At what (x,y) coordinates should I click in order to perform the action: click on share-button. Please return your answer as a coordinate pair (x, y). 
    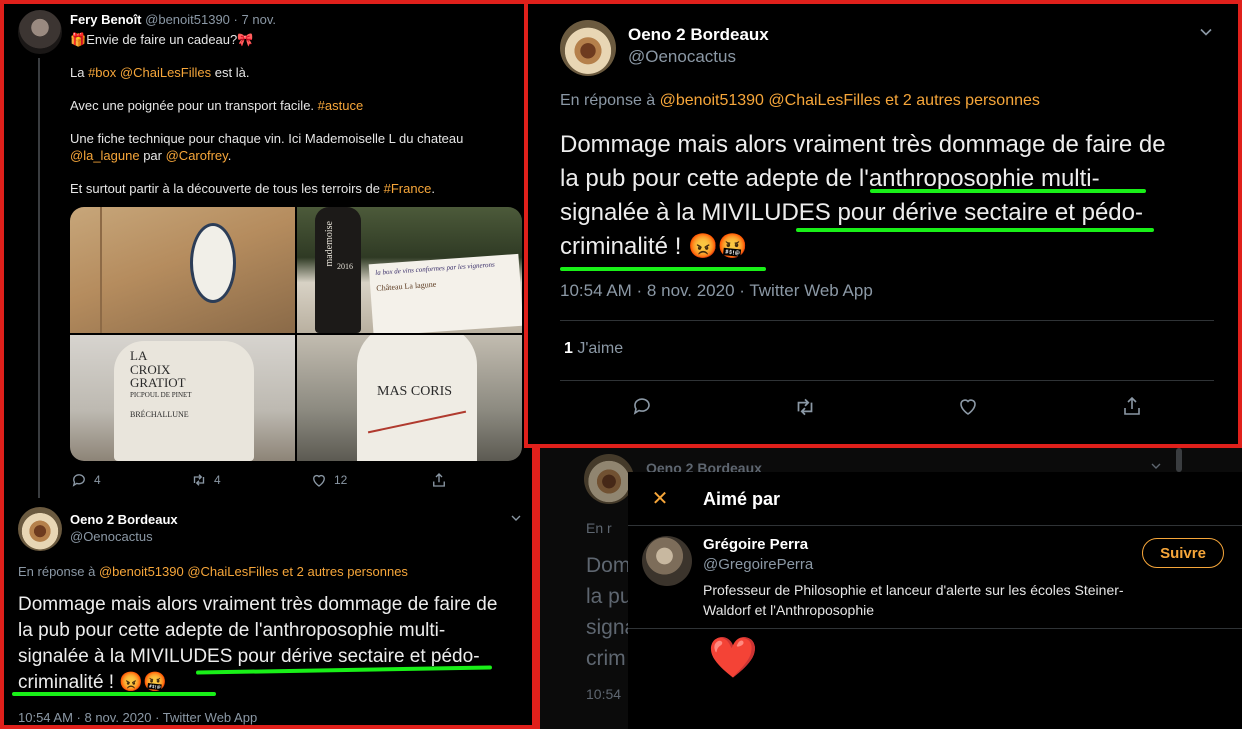
    Looking at the image, I should click on (439, 480).